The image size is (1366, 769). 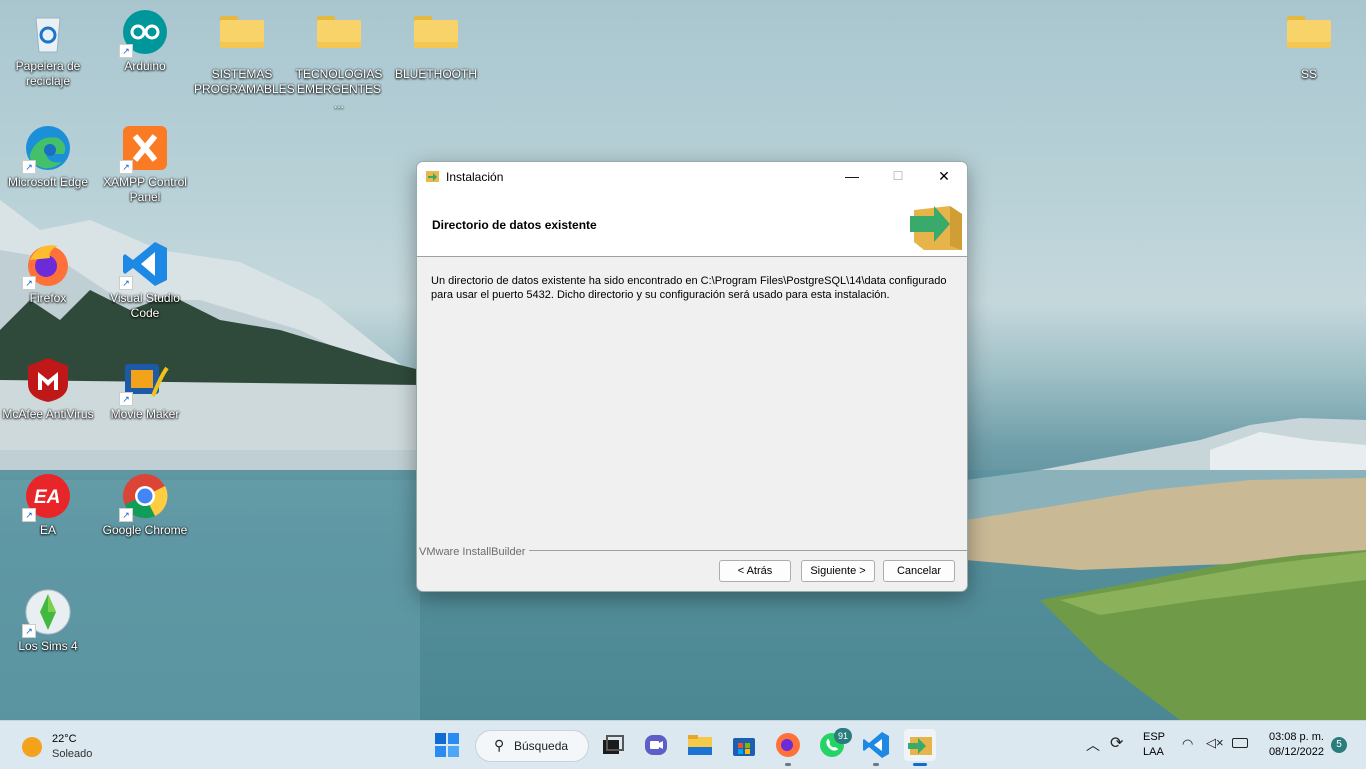 What do you see at coordinates (32, 747) in the screenshot?
I see `sun-icon` at bounding box center [32, 747].